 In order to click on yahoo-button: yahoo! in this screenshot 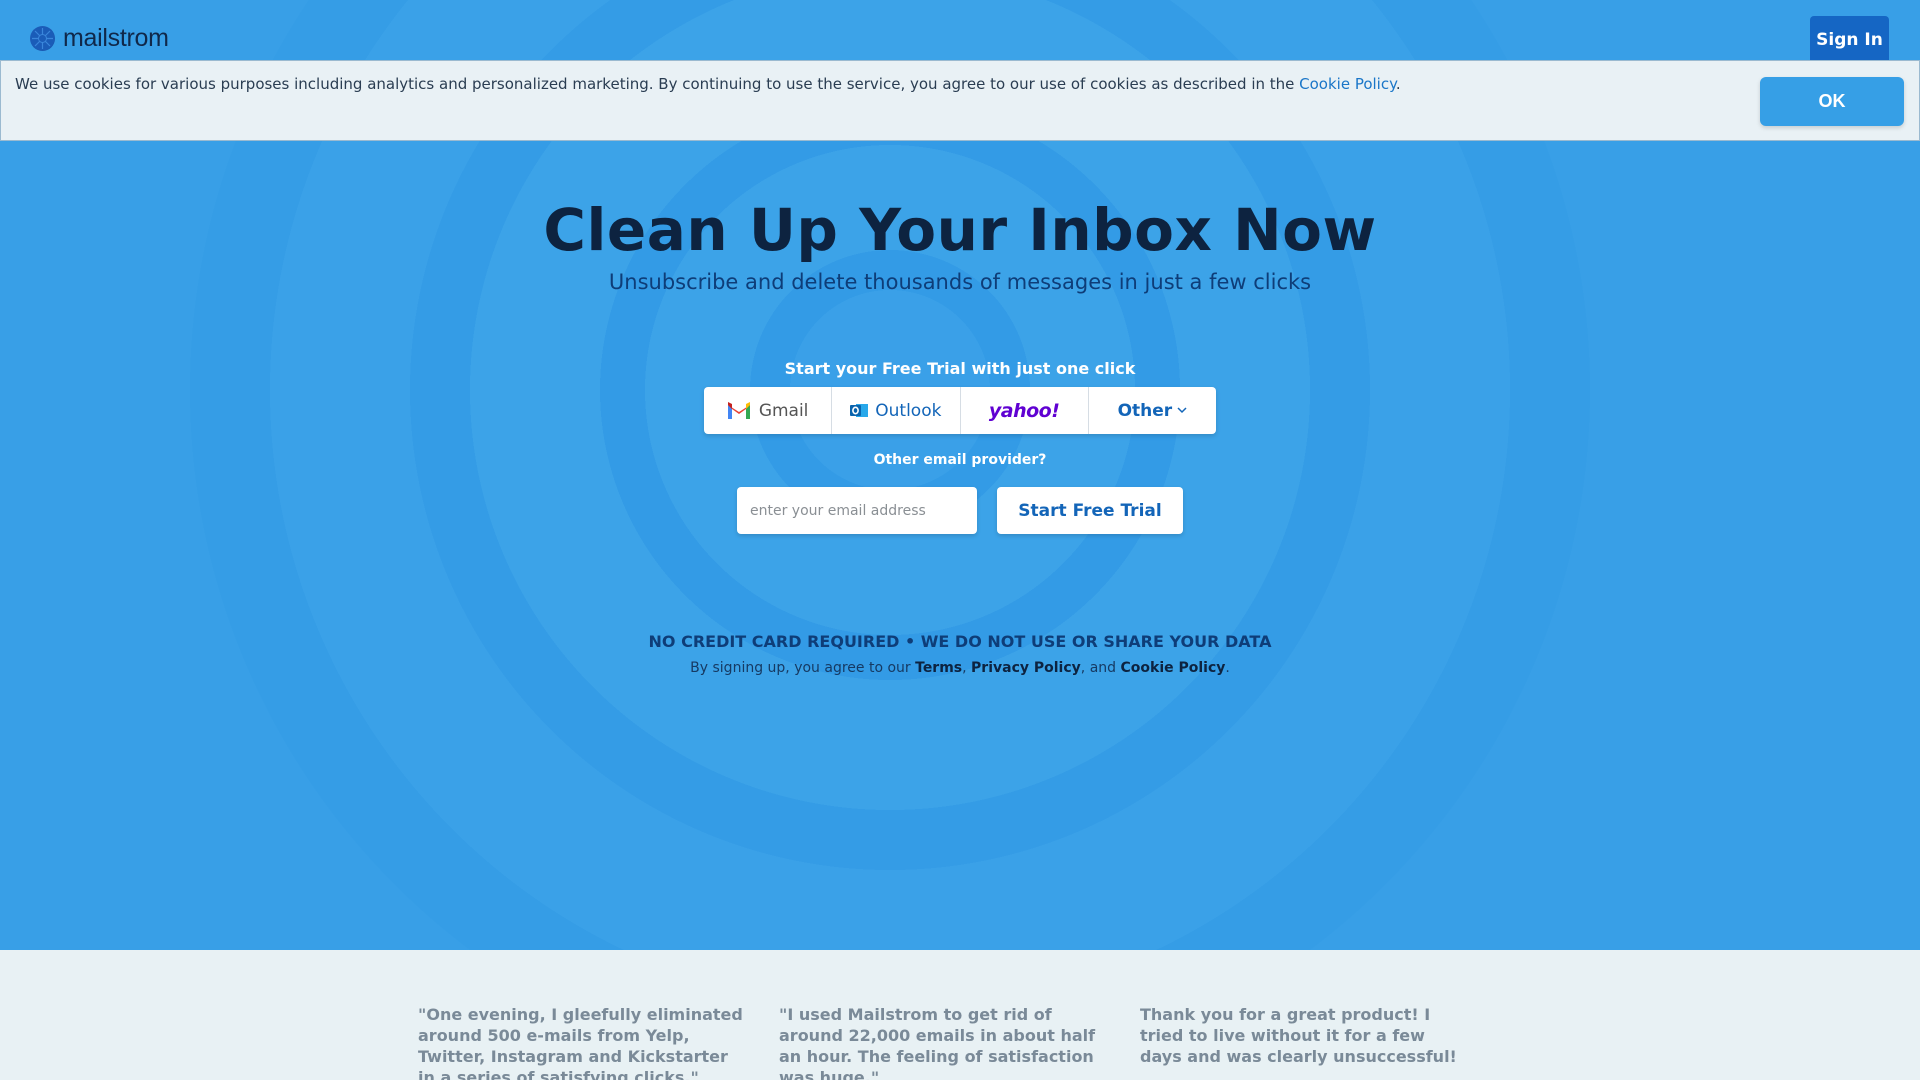, I will do `click(1025, 410)`.